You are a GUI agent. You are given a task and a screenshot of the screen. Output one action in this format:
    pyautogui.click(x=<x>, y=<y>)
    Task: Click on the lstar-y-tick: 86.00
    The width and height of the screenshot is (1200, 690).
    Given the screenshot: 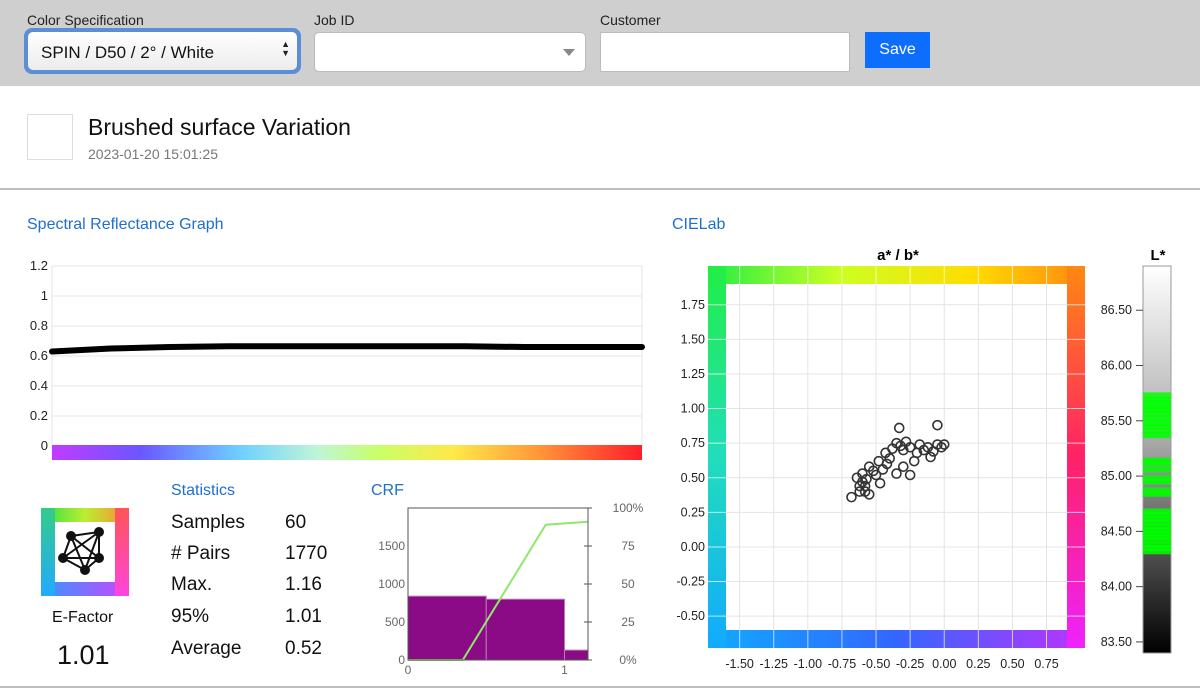 What is the action you would take?
    pyautogui.click(x=1116, y=366)
    